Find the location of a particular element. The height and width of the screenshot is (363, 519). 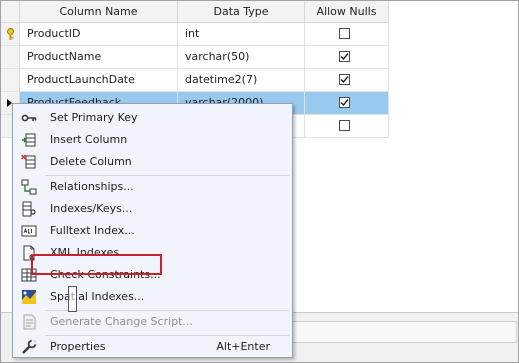

table-row: ProductName varchar(50) is located at coordinates (195, 57).